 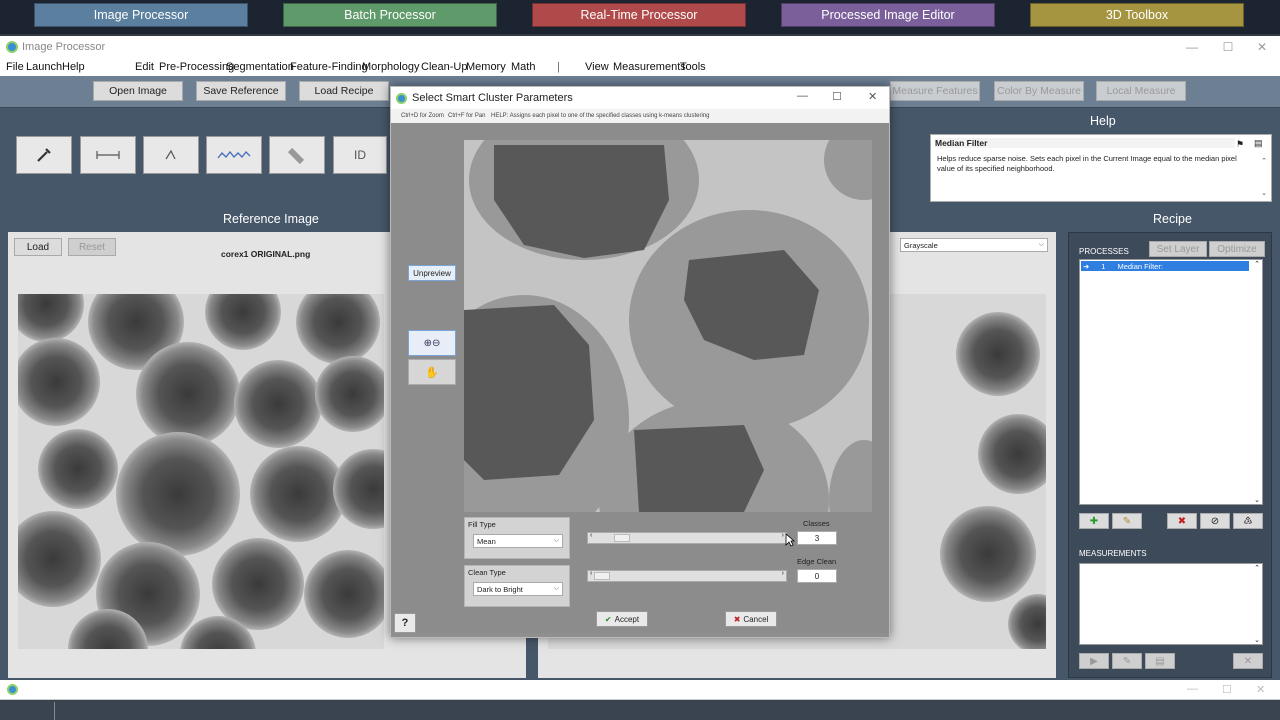 What do you see at coordinates (1165, 266) in the screenshot?
I see `process-item: ➜ 1 Median Filter:` at bounding box center [1165, 266].